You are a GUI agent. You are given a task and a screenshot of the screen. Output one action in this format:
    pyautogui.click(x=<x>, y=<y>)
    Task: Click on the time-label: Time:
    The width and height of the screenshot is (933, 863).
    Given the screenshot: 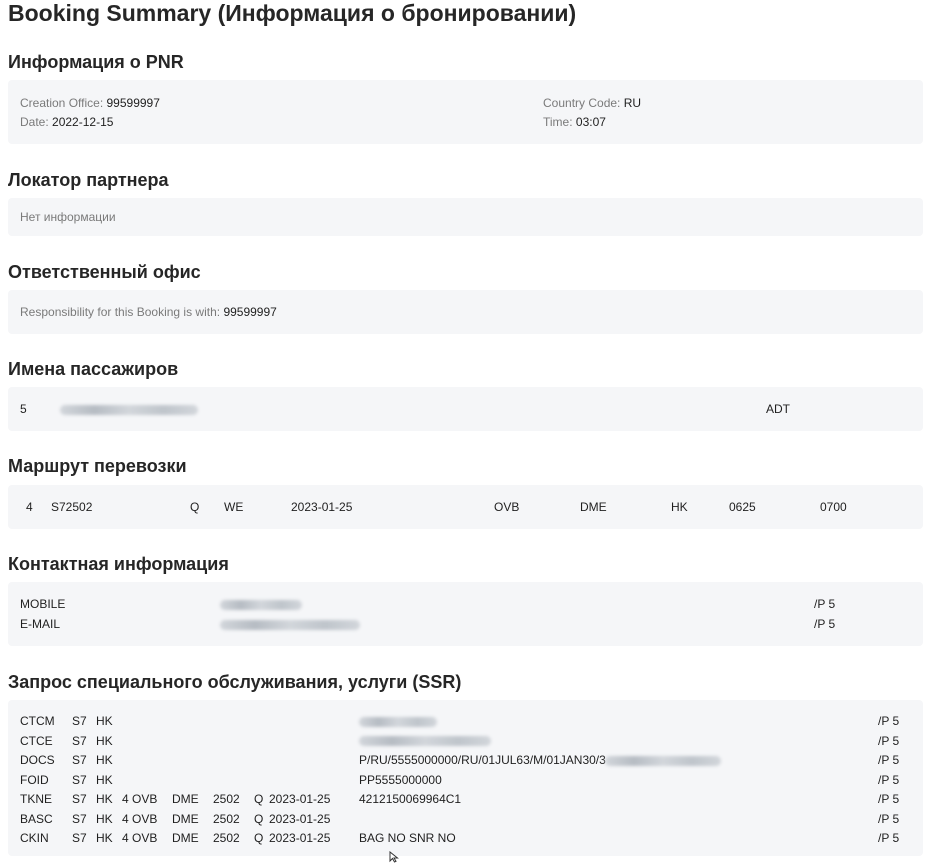 What is the action you would take?
    pyautogui.click(x=558, y=122)
    